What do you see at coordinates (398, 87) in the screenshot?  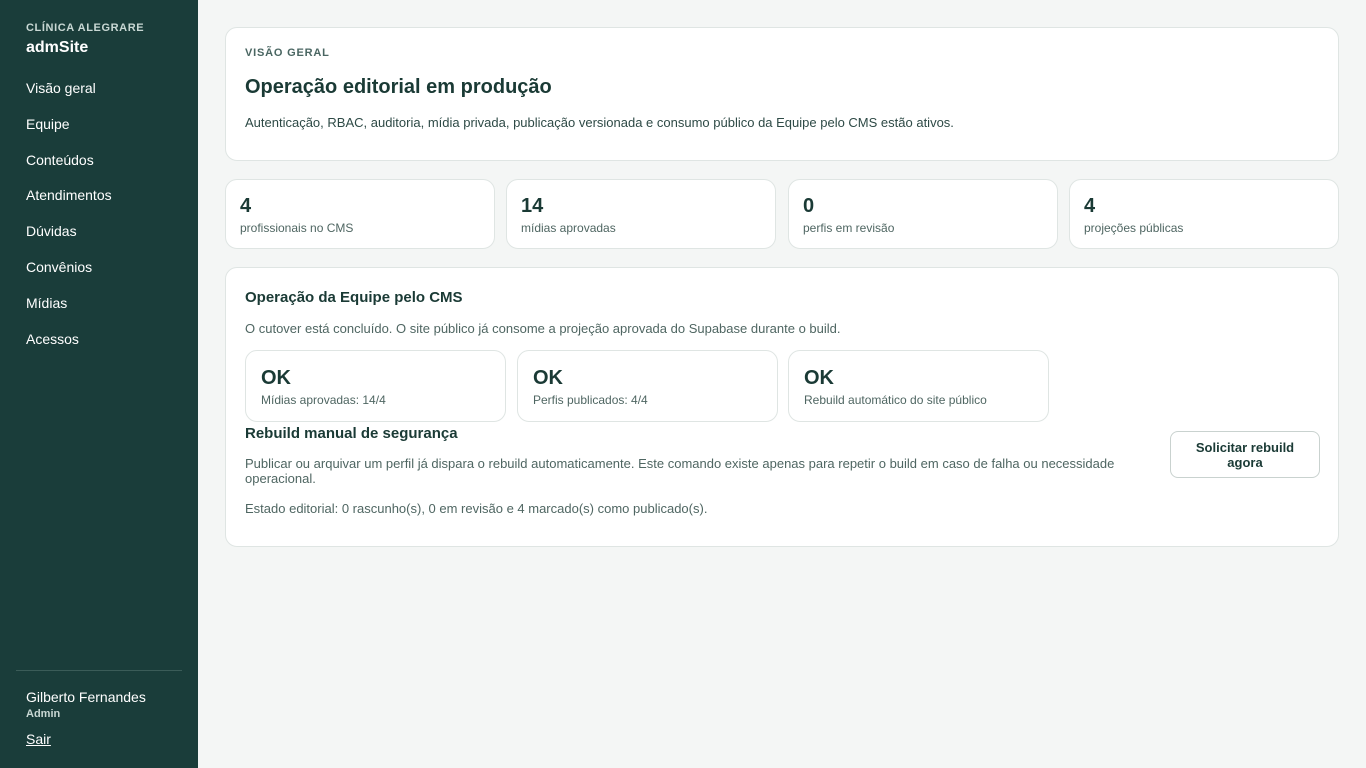 I see `page-title: Operação editorial em produção` at bounding box center [398, 87].